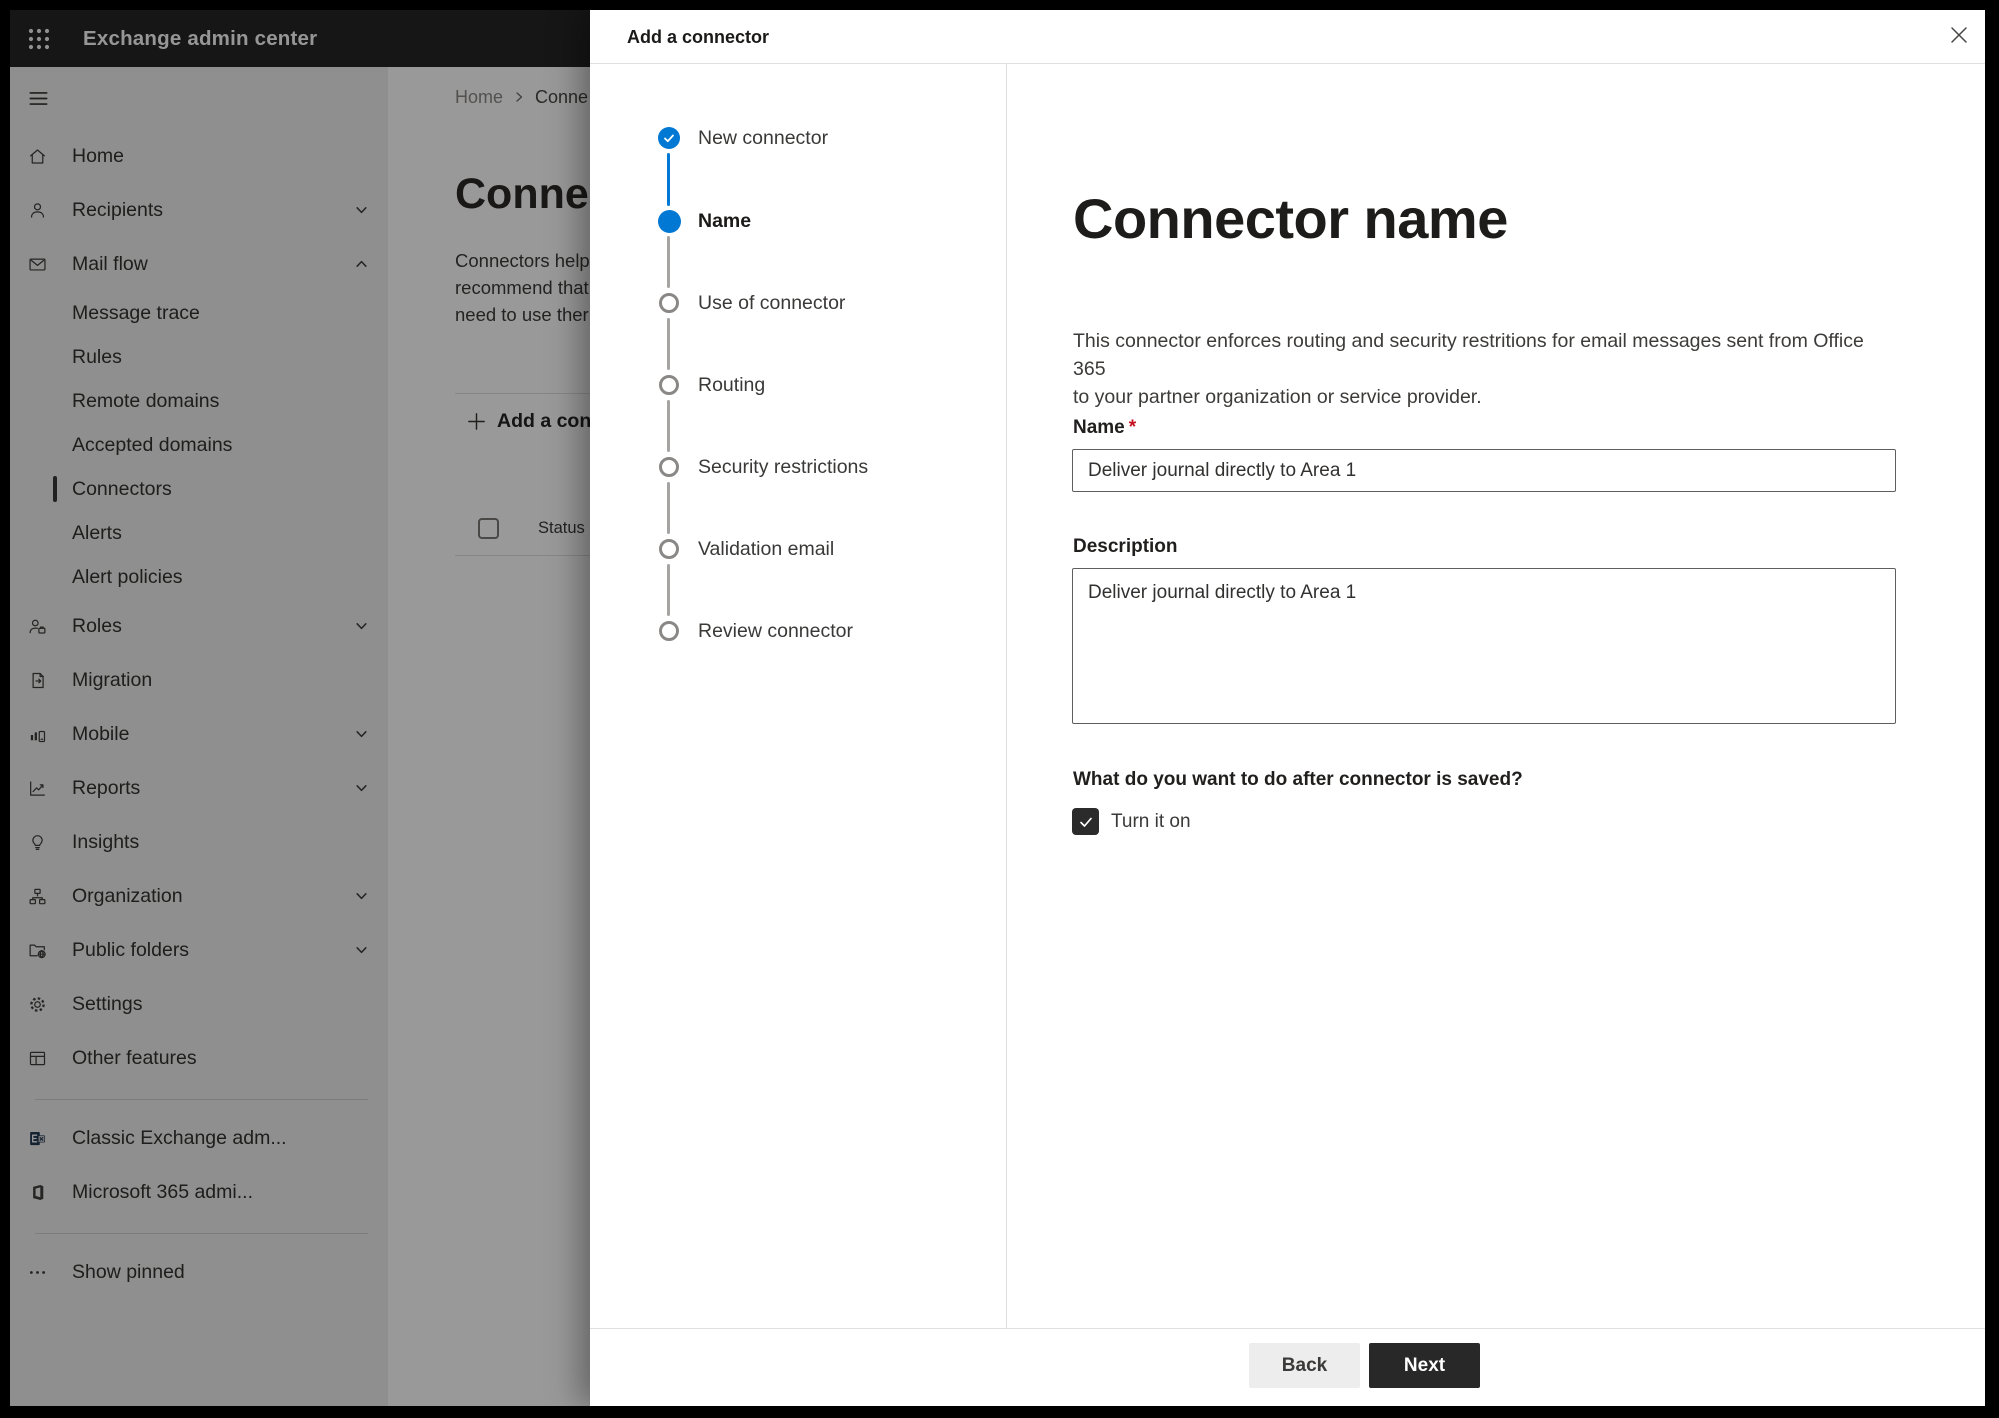 Image resolution: width=1999 pixels, height=1418 pixels. What do you see at coordinates (775, 630) in the screenshot?
I see `step-label: Review connector` at bounding box center [775, 630].